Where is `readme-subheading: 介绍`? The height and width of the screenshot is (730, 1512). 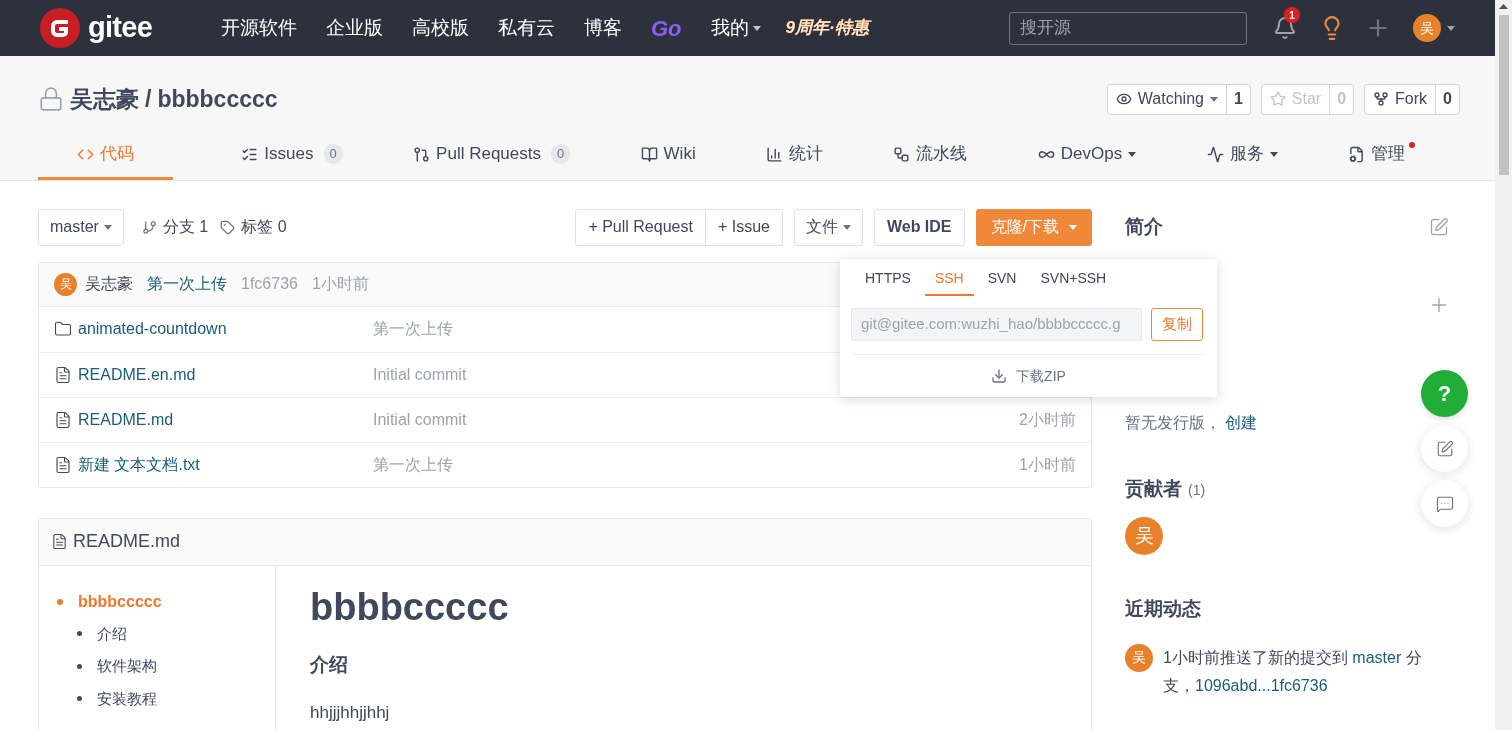
readme-subheading: 介绍 is located at coordinates (329, 665).